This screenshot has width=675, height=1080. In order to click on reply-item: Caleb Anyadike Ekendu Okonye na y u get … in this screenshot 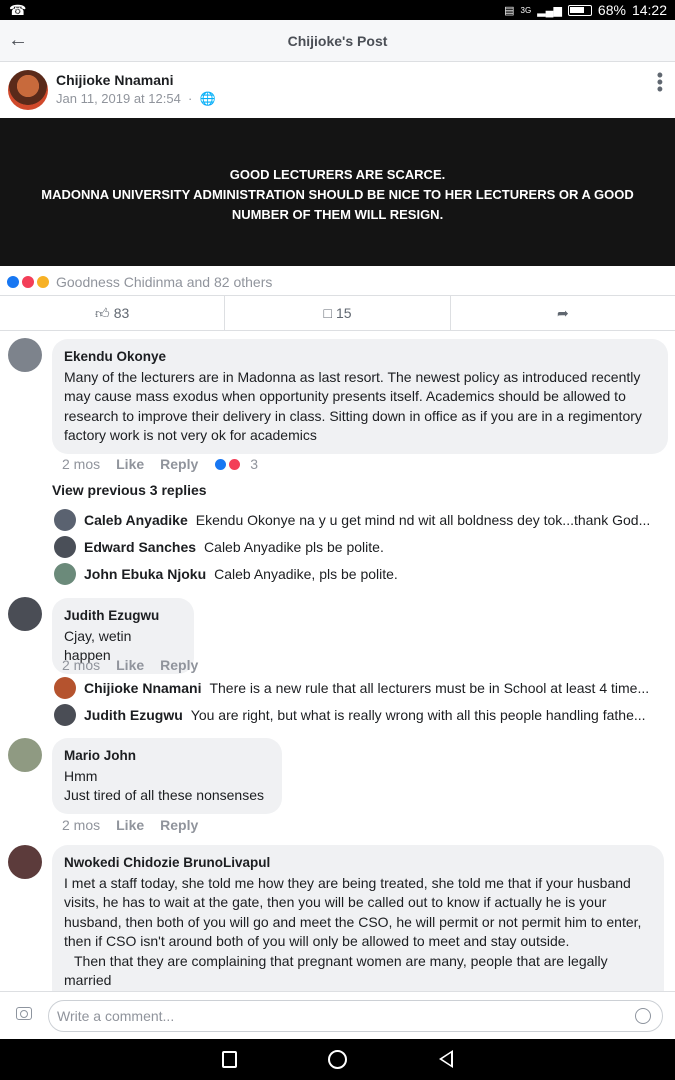, I will do `click(354, 520)`.